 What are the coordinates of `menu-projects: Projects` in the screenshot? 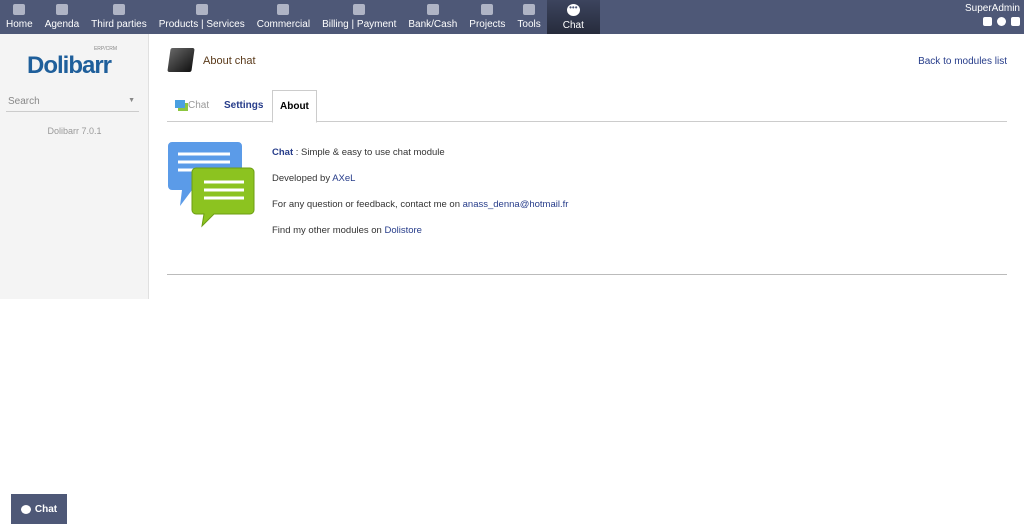 It's located at (487, 17).